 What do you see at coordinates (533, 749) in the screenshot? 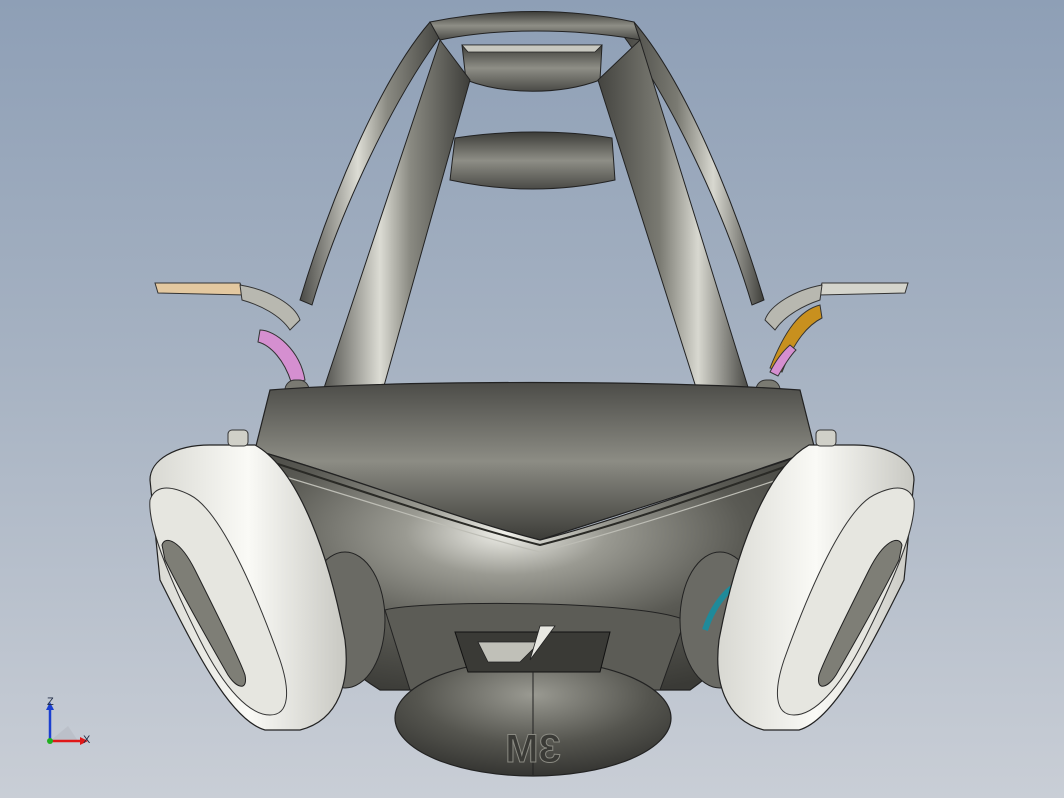
I see `brand-logo: 3M` at bounding box center [533, 749].